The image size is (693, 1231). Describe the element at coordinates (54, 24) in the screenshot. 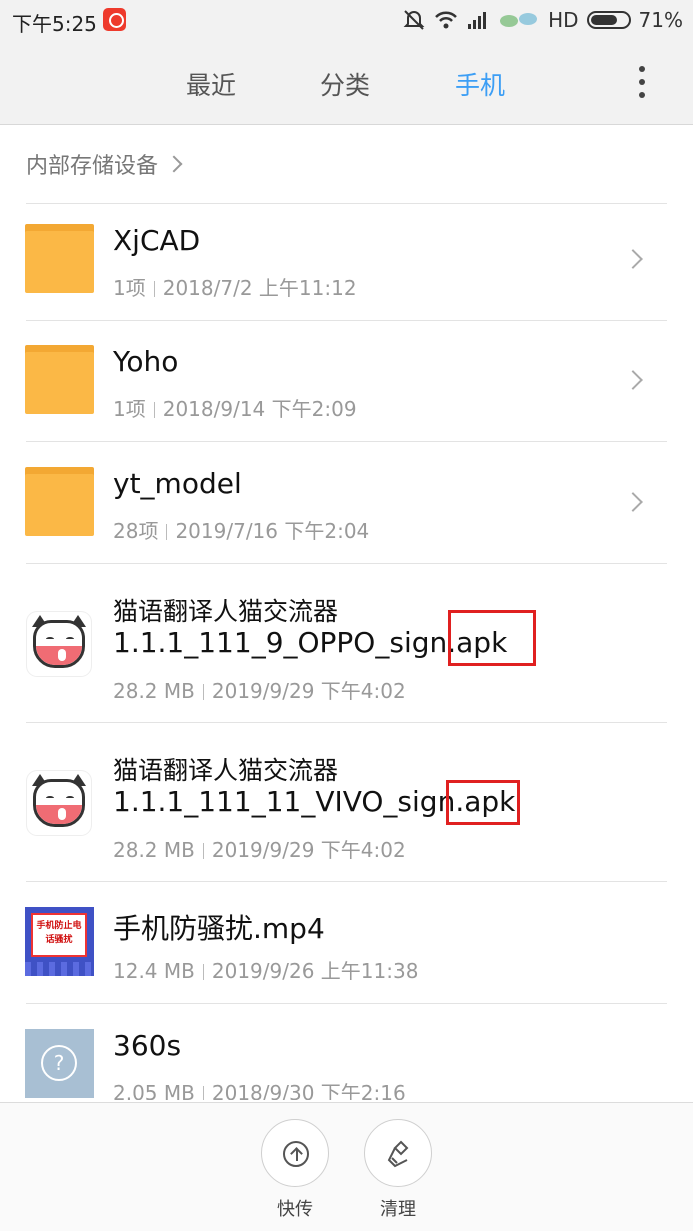

I see `status-time: 下午5:25` at that location.